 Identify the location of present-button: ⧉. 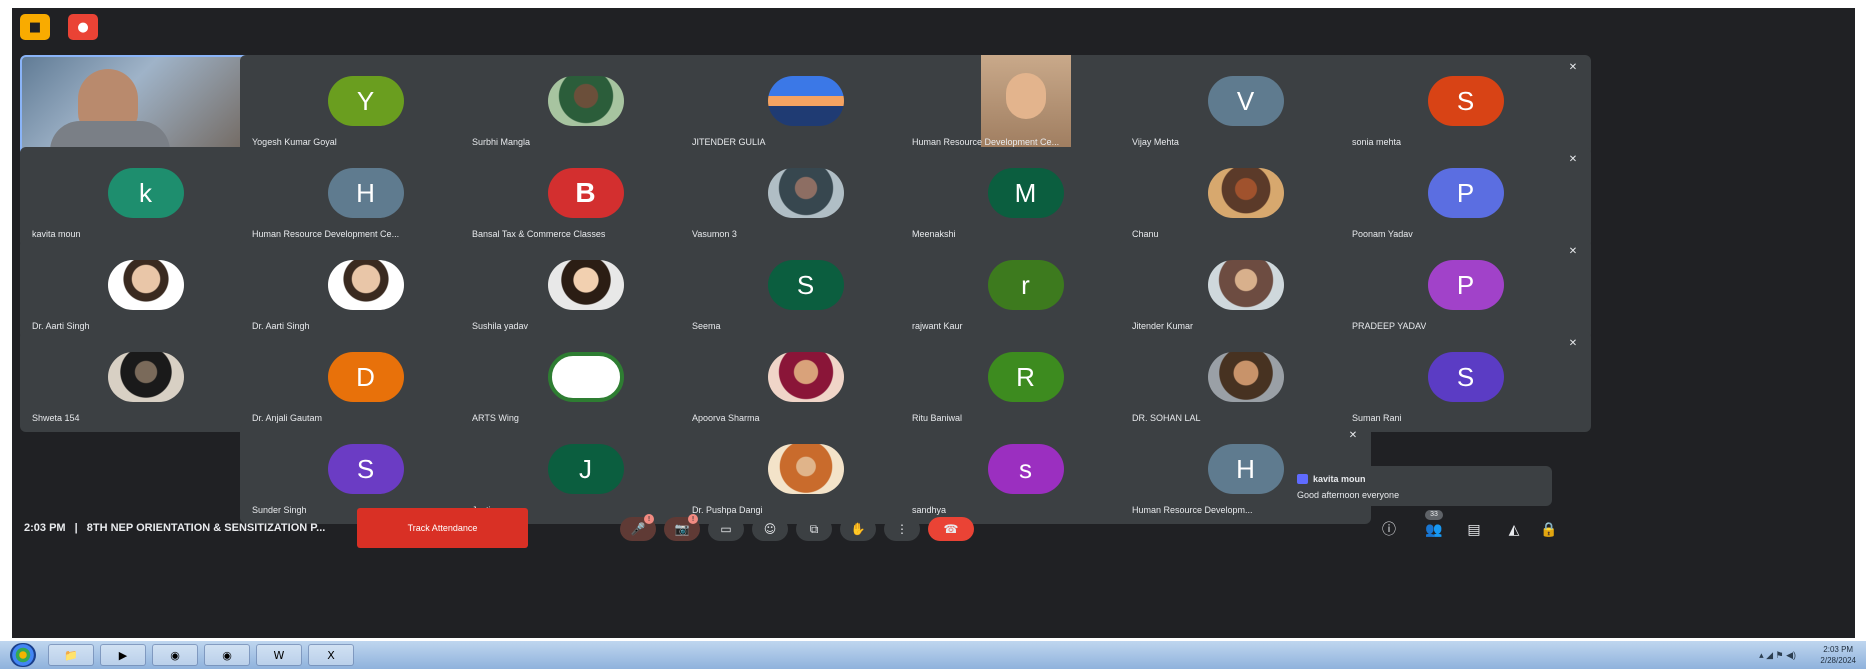
(814, 529).